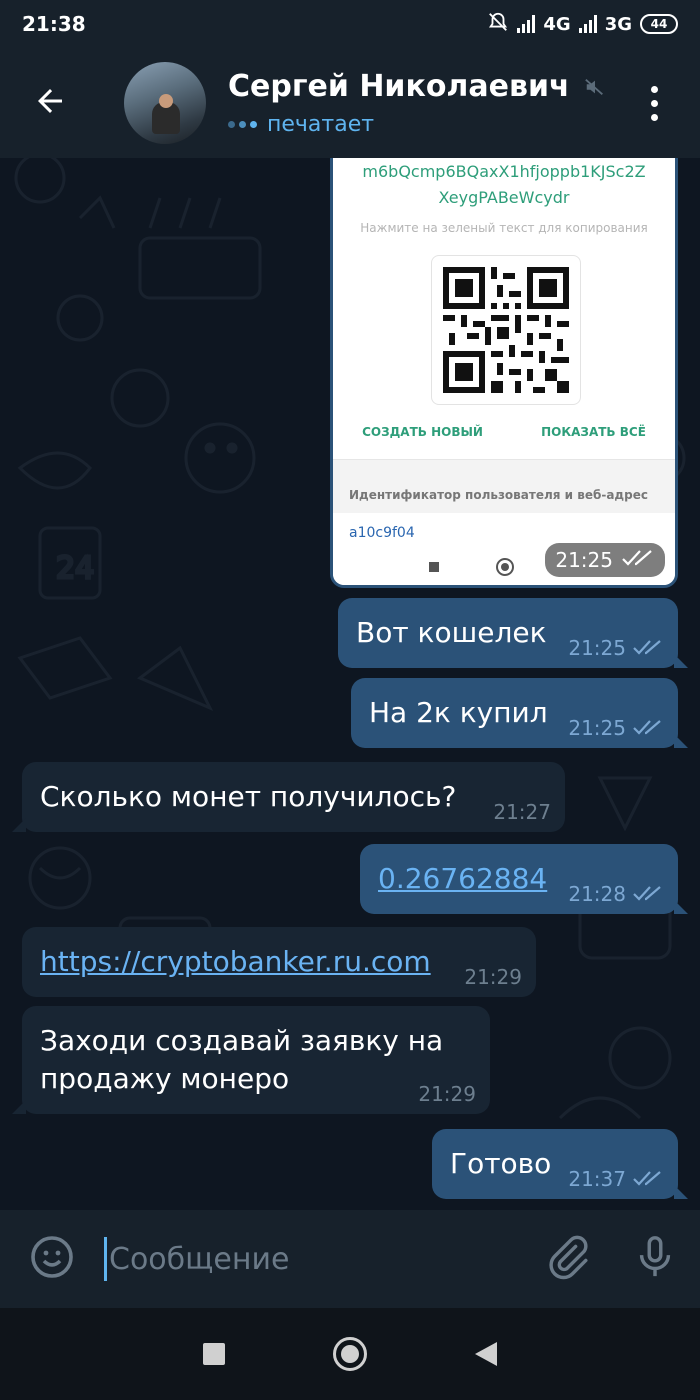 The image size is (700, 1400). I want to click on status-indicators: 4G 3G 44, so click(582, 24).